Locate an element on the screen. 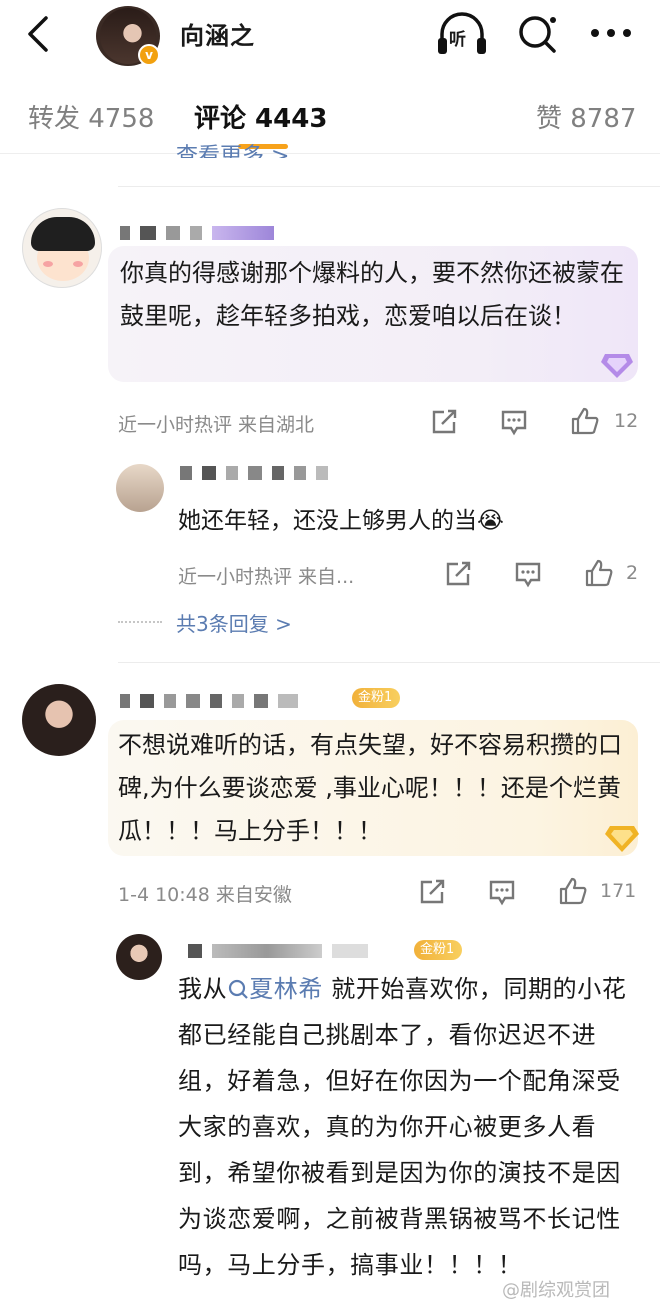 The width and height of the screenshot is (660, 1303). back-icon is located at coordinates (40, 34).